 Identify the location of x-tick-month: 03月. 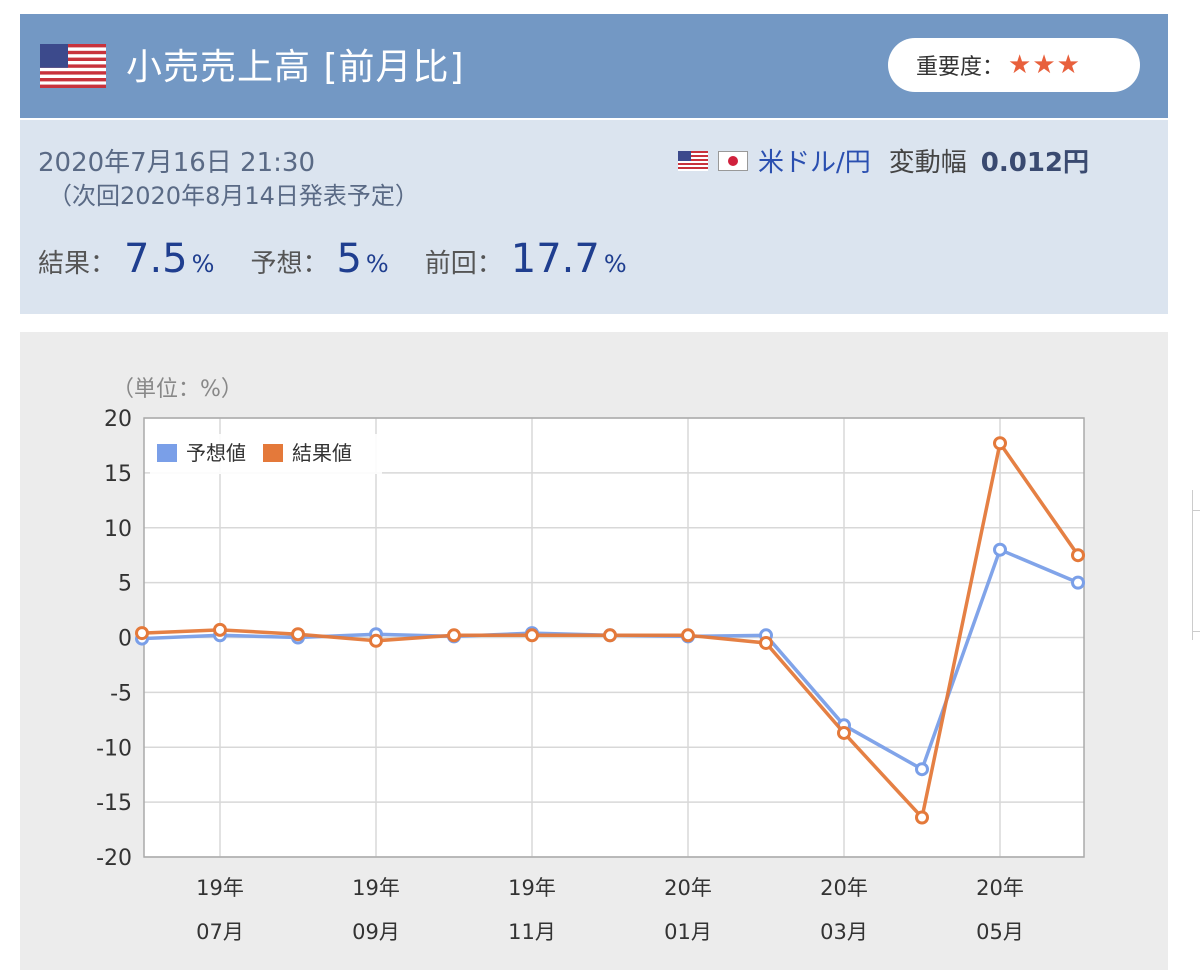
(844, 932).